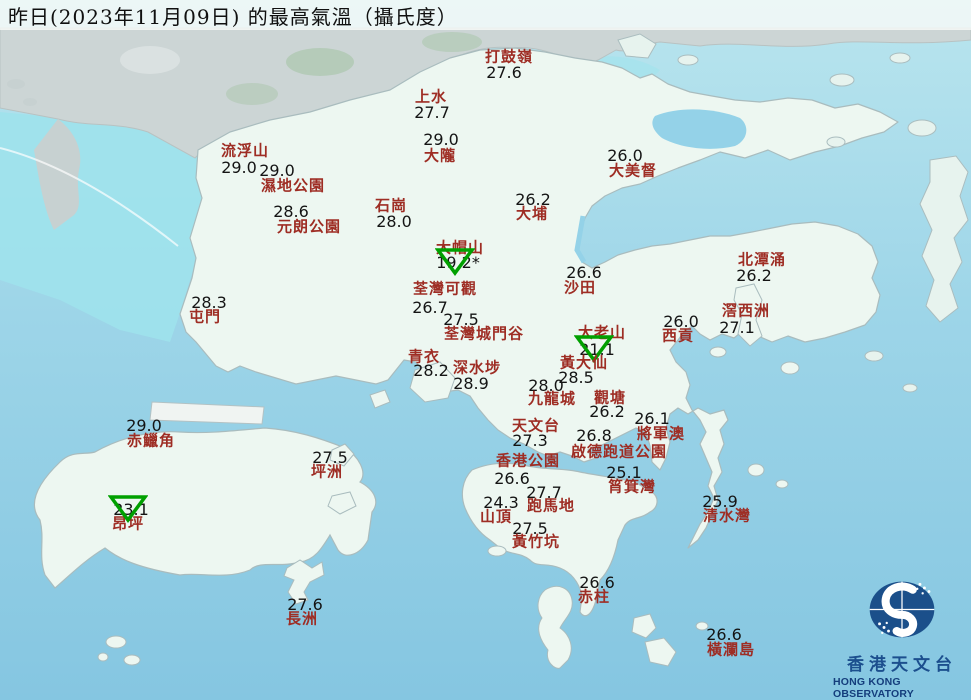 The image size is (971, 700). What do you see at coordinates (737, 327) in the screenshot?
I see `station-temp: 27.1` at bounding box center [737, 327].